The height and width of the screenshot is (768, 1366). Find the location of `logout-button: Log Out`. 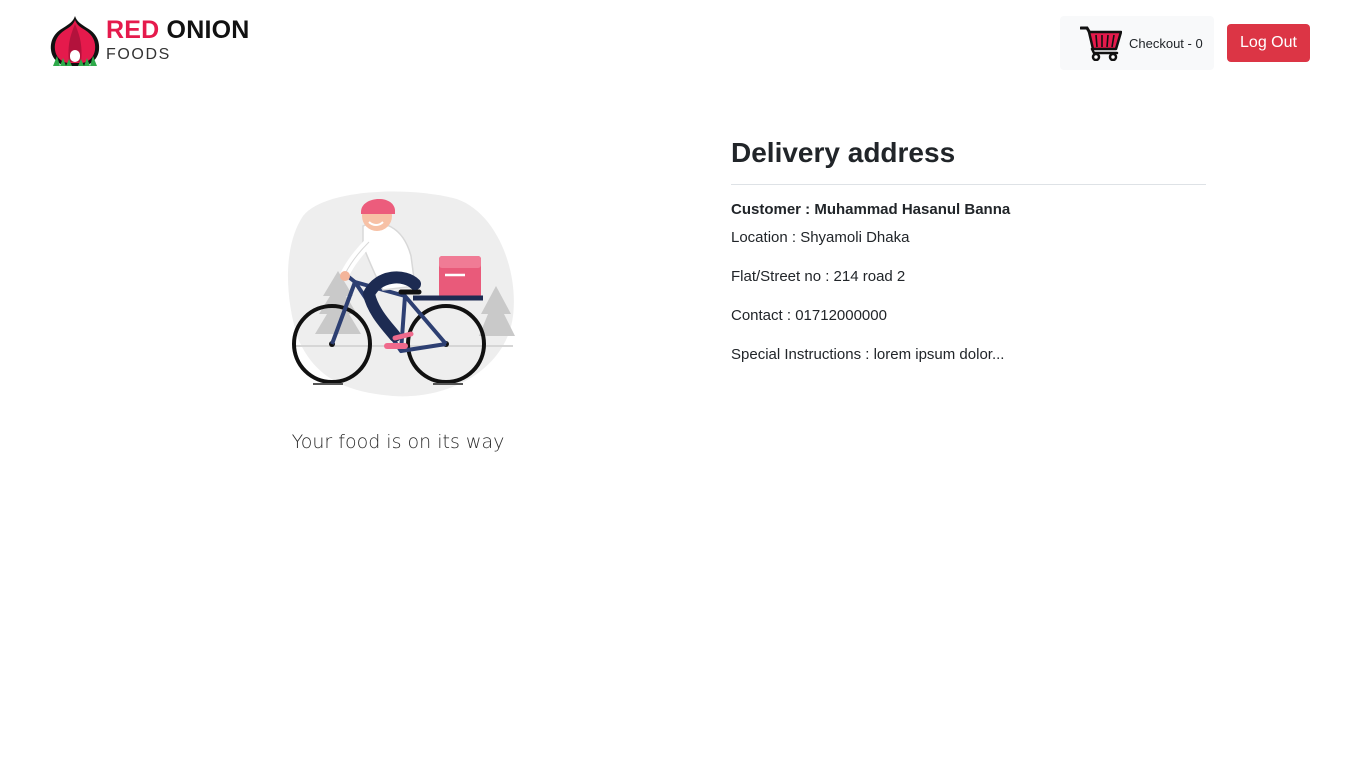

logout-button: Log Out is located at coordinates (1268, 43).